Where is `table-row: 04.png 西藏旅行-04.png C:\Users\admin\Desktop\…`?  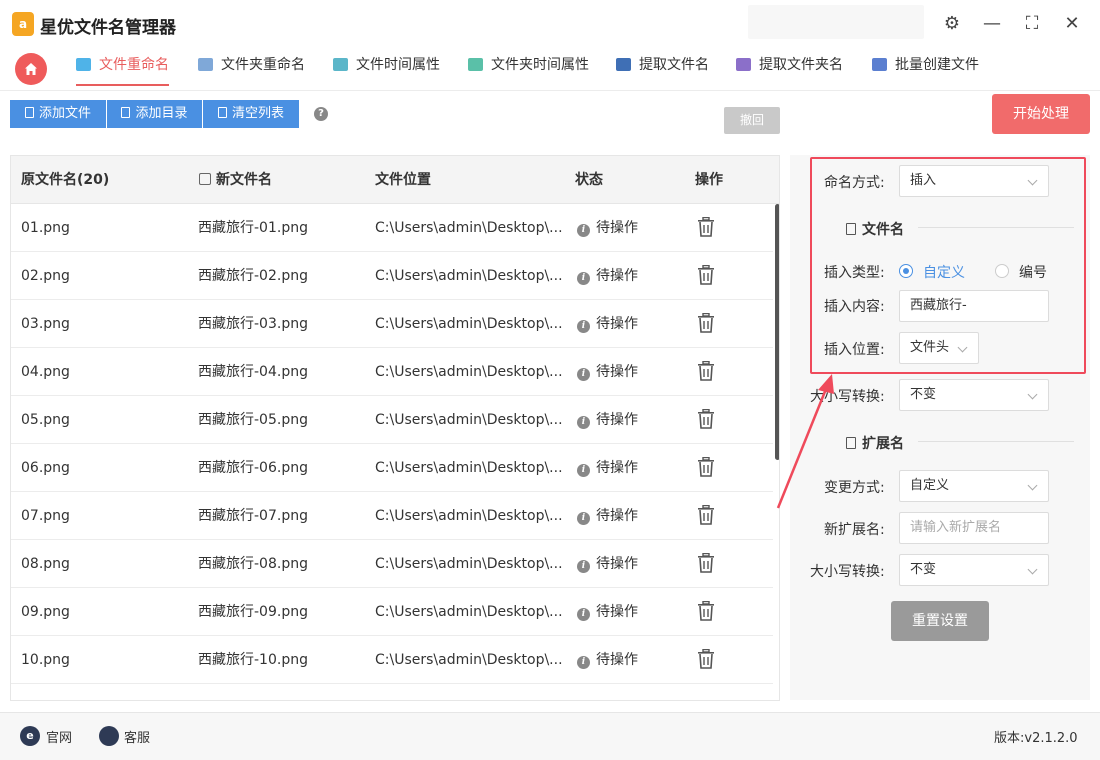 table-row: 04.png 西藏旅行-04.png C:\Users\admin\Desktop\… is located at coordinates (392, 372).